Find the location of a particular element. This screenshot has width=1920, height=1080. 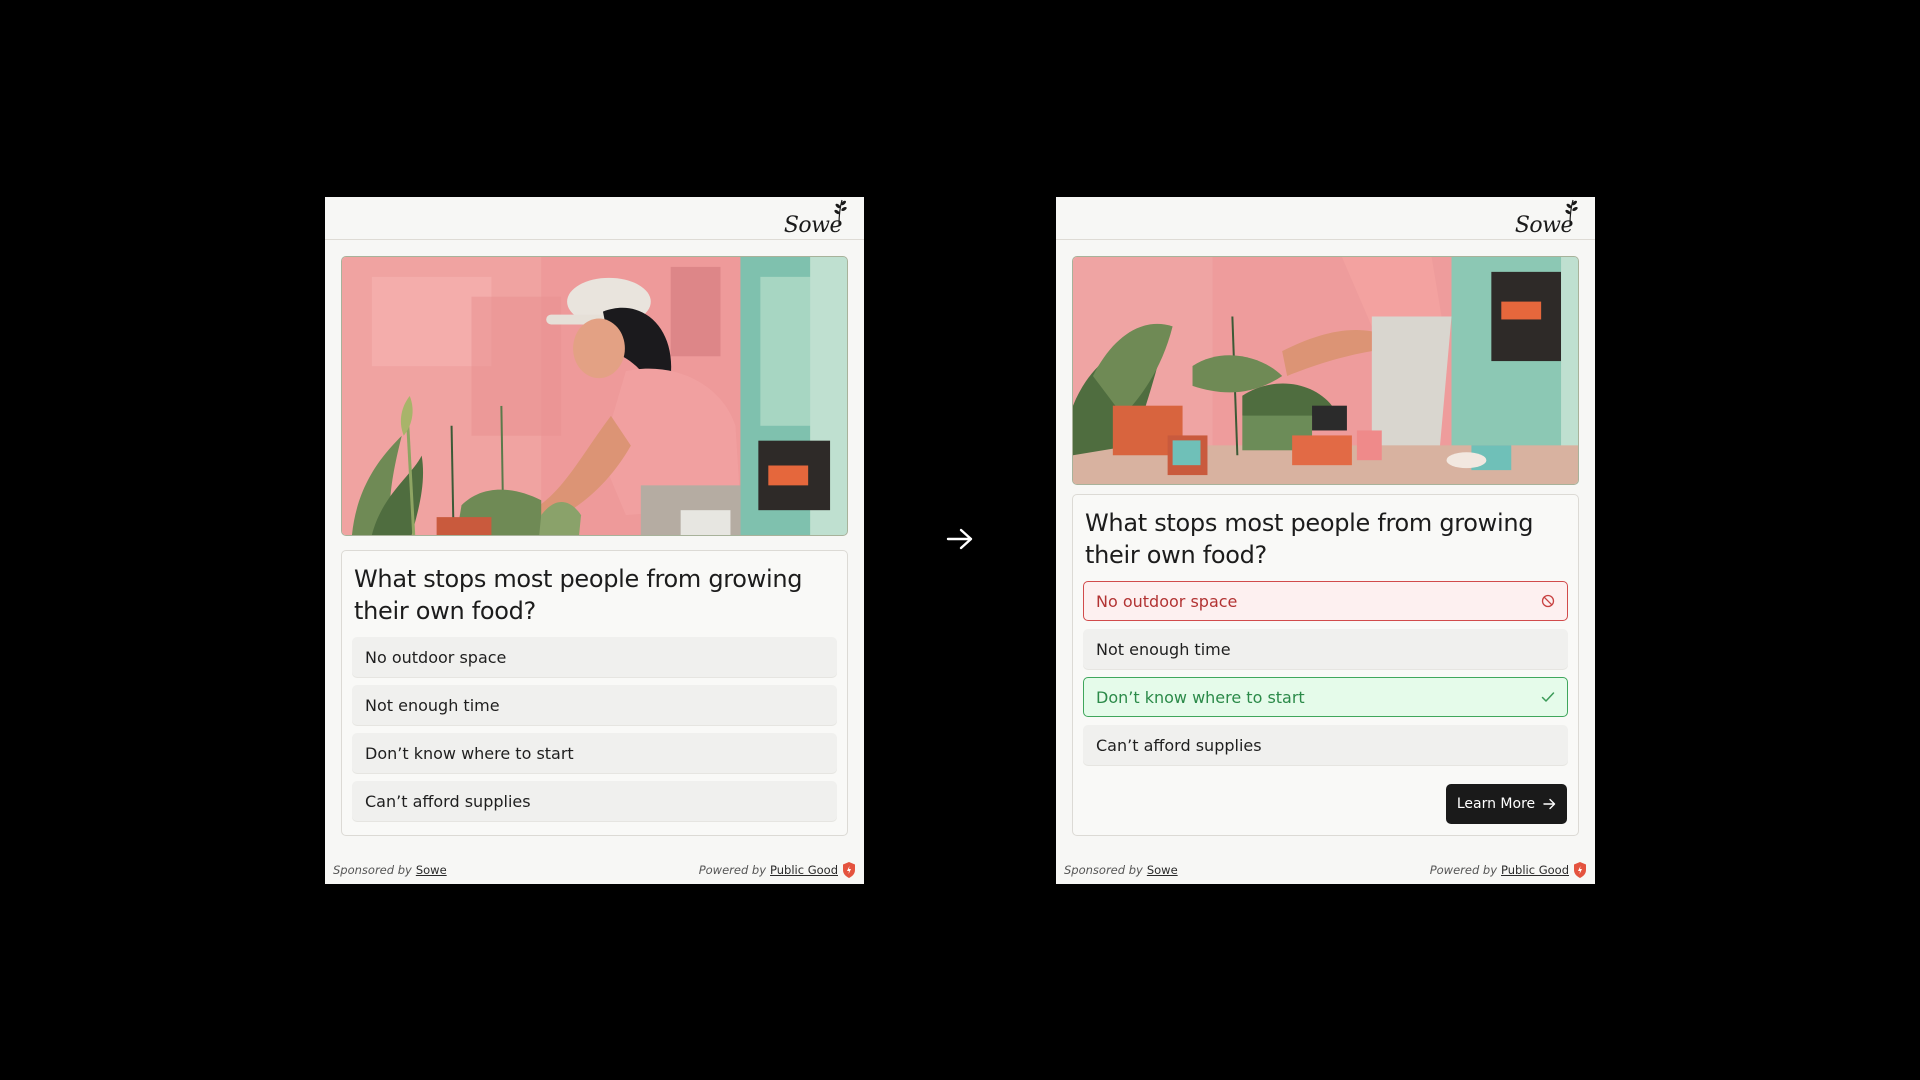

option-dont-know-where-to-start: Don’t know where to start is located at coordinates (594, 753).